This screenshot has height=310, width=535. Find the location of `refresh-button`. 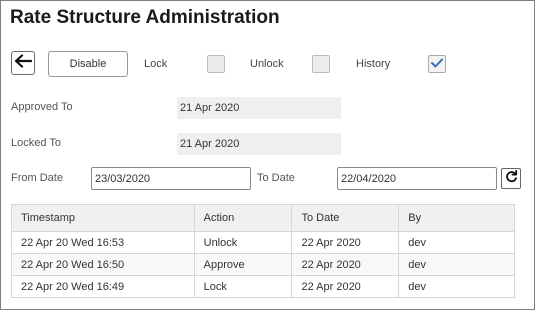

refresh-button is located at coordinates (511, 178).